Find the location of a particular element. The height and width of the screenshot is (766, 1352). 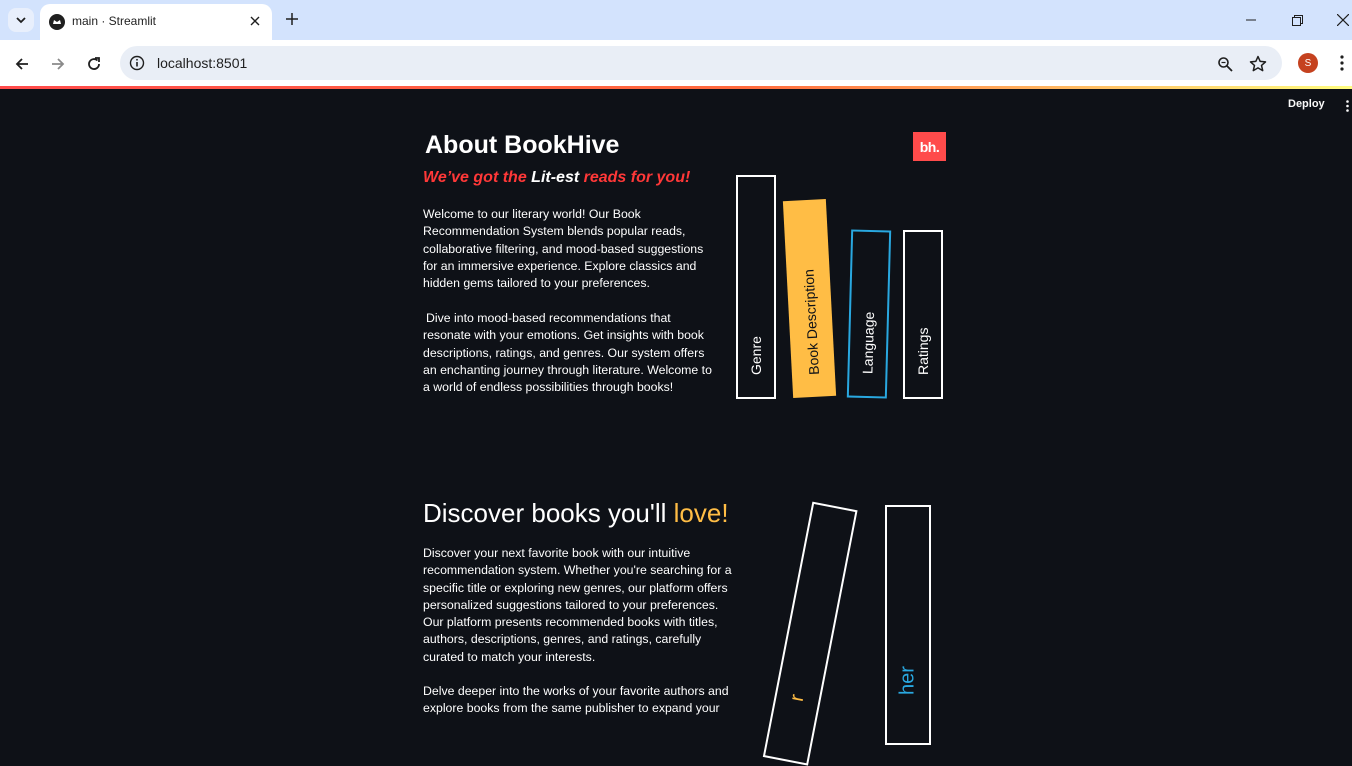

address-bar: localhost:8501 is located at coordinates (701, 63).